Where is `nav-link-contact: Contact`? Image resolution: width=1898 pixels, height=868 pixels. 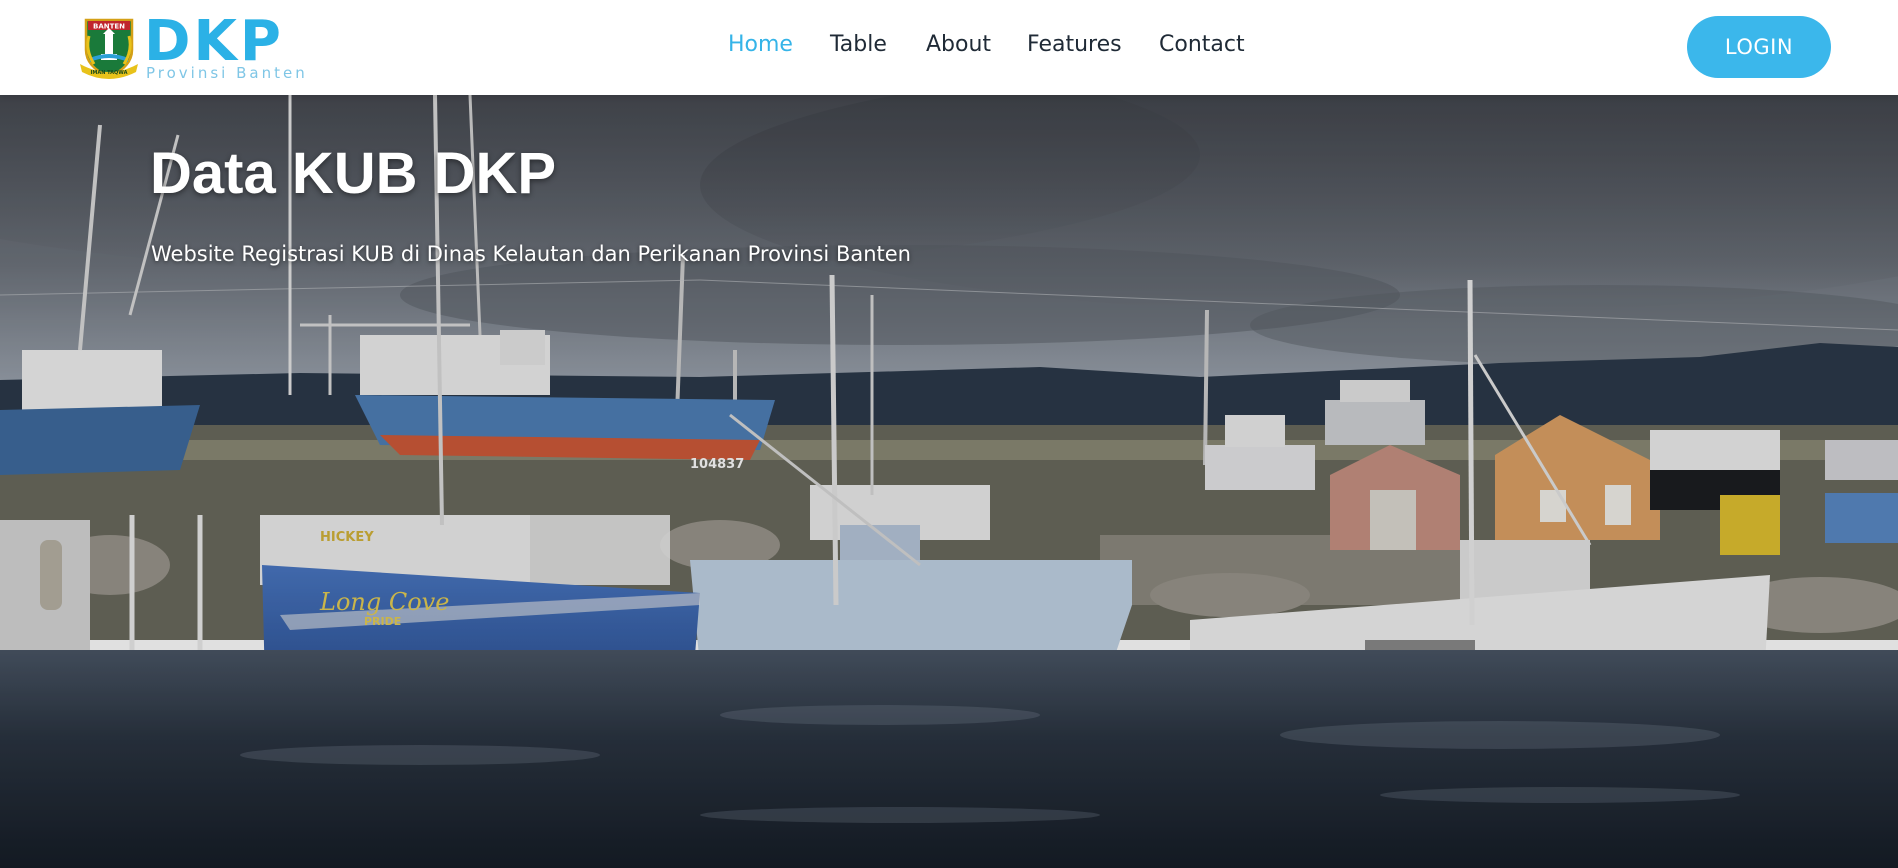 nav-link-contact: Contact is located at coordinates (1202, 45).